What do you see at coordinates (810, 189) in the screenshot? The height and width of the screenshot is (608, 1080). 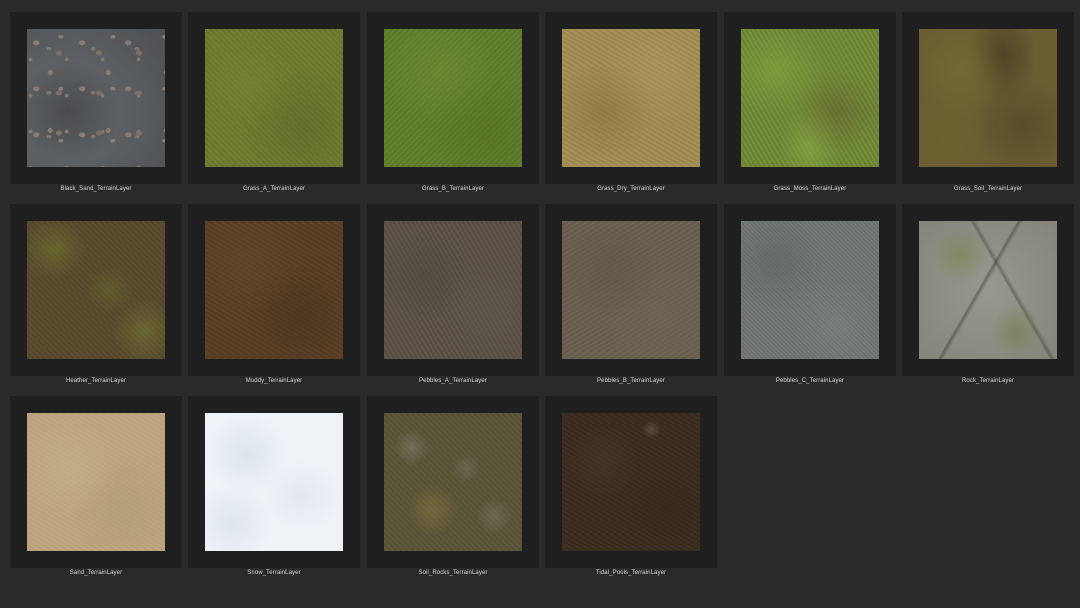 I see `terrain-layer-label: Grass_Moss_TerrainLayer` at bounding box center [810, 189].